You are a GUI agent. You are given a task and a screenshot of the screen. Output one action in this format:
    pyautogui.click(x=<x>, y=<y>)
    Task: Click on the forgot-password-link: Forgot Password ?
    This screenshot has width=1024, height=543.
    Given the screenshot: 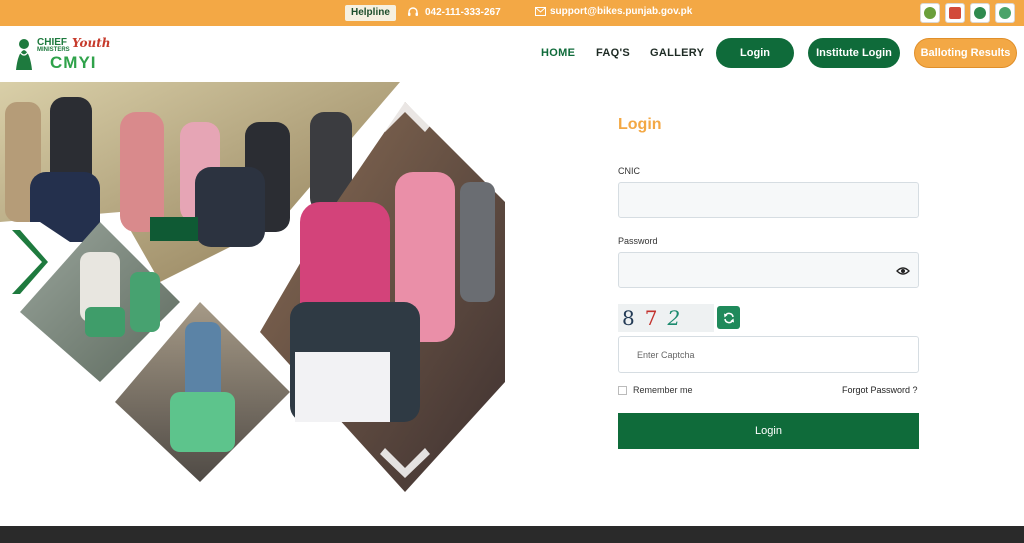 What is the action you would take?
    pyautogui.click(x=880, y=390)
    